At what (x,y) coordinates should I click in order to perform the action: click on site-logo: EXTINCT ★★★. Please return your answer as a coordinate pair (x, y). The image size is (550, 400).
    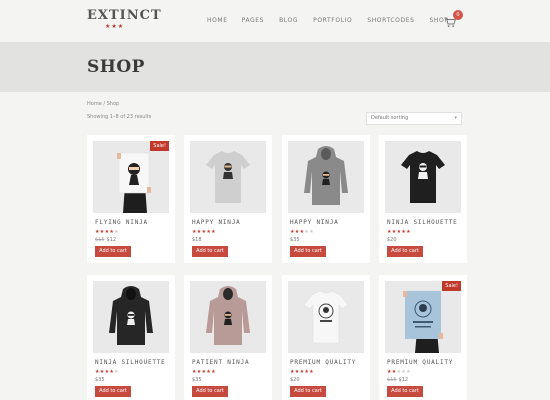
    Looking at the image, I should click on (124, 19).